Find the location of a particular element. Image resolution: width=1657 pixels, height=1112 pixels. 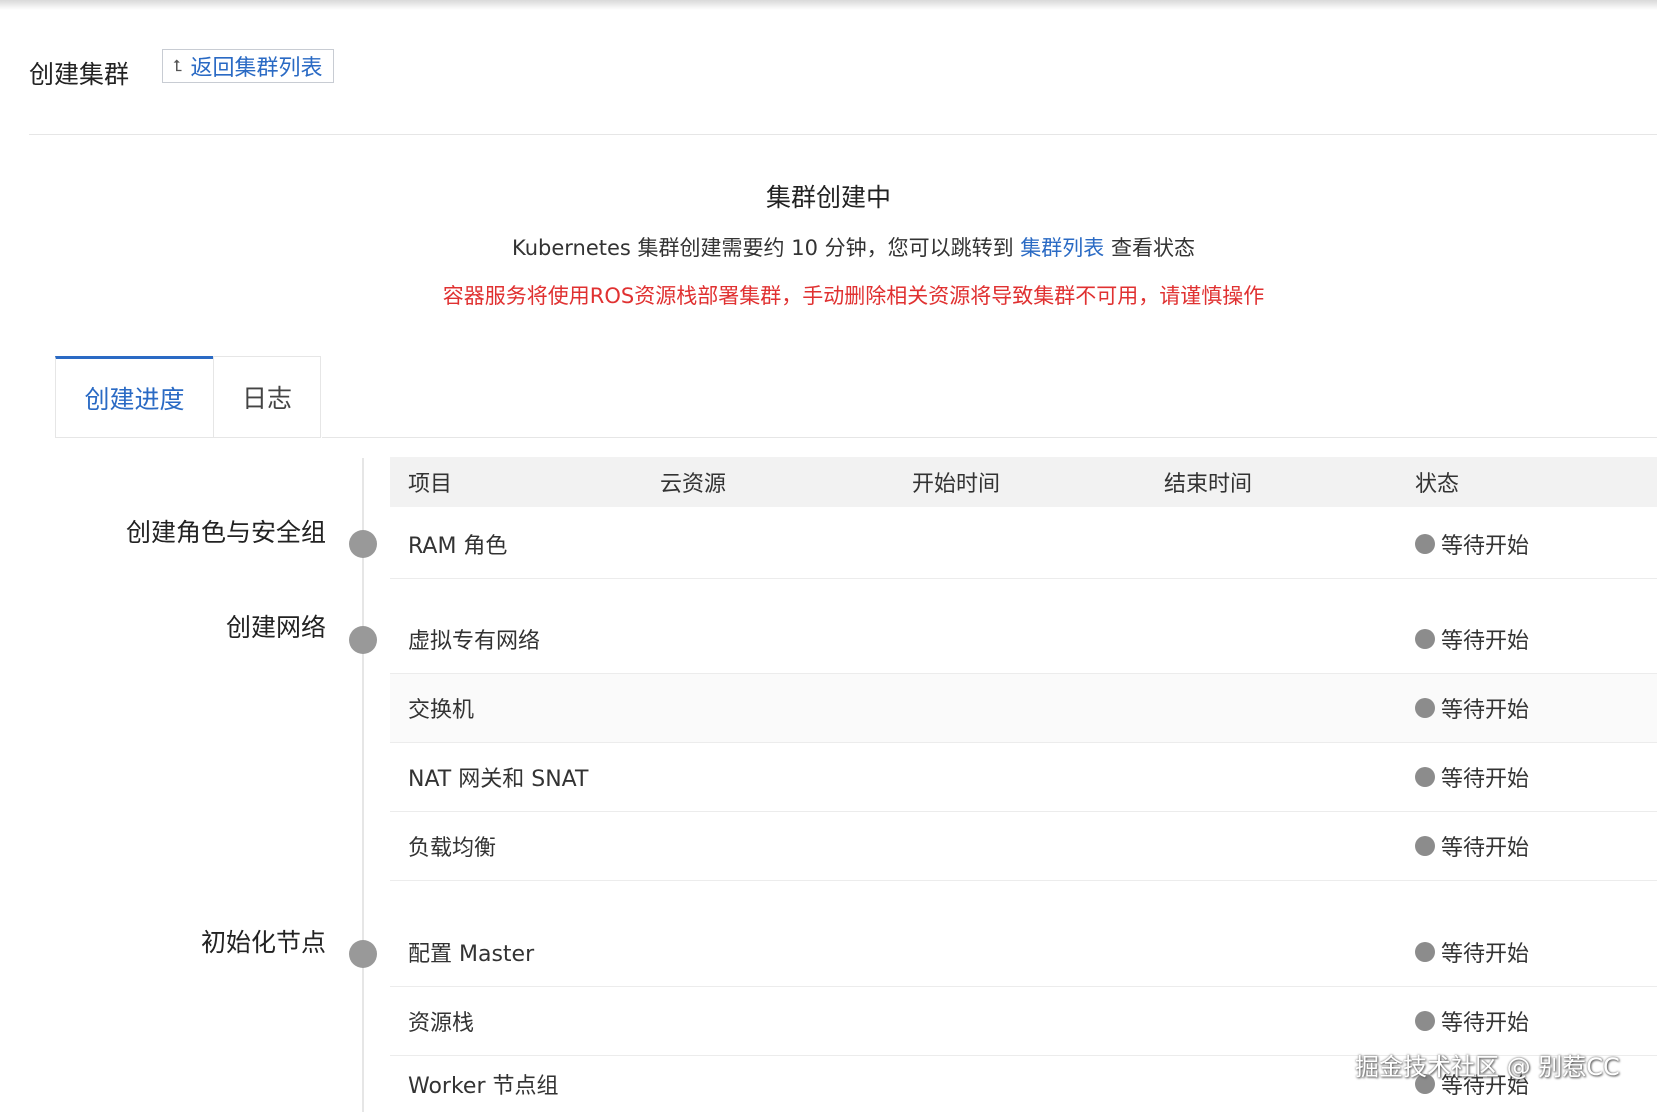

cluster-list-link: 集群列表 is located at coordinates (1062, 248).